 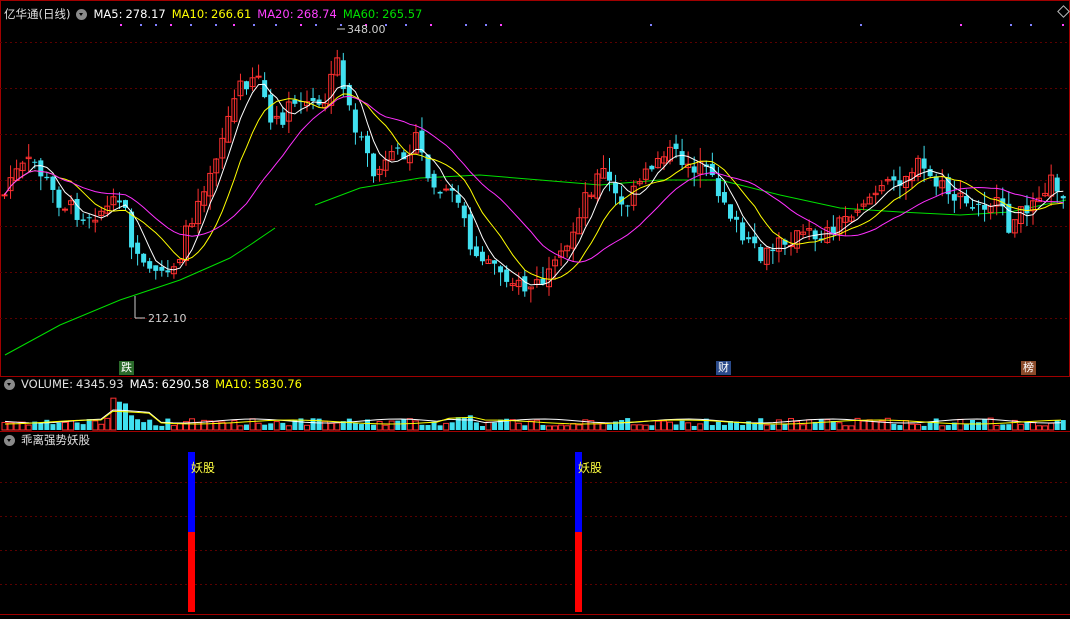 What do you see at coordinates (54, 14) in the screenshot?
I see `period-label: (日线)` at bounding box center [54, 14].